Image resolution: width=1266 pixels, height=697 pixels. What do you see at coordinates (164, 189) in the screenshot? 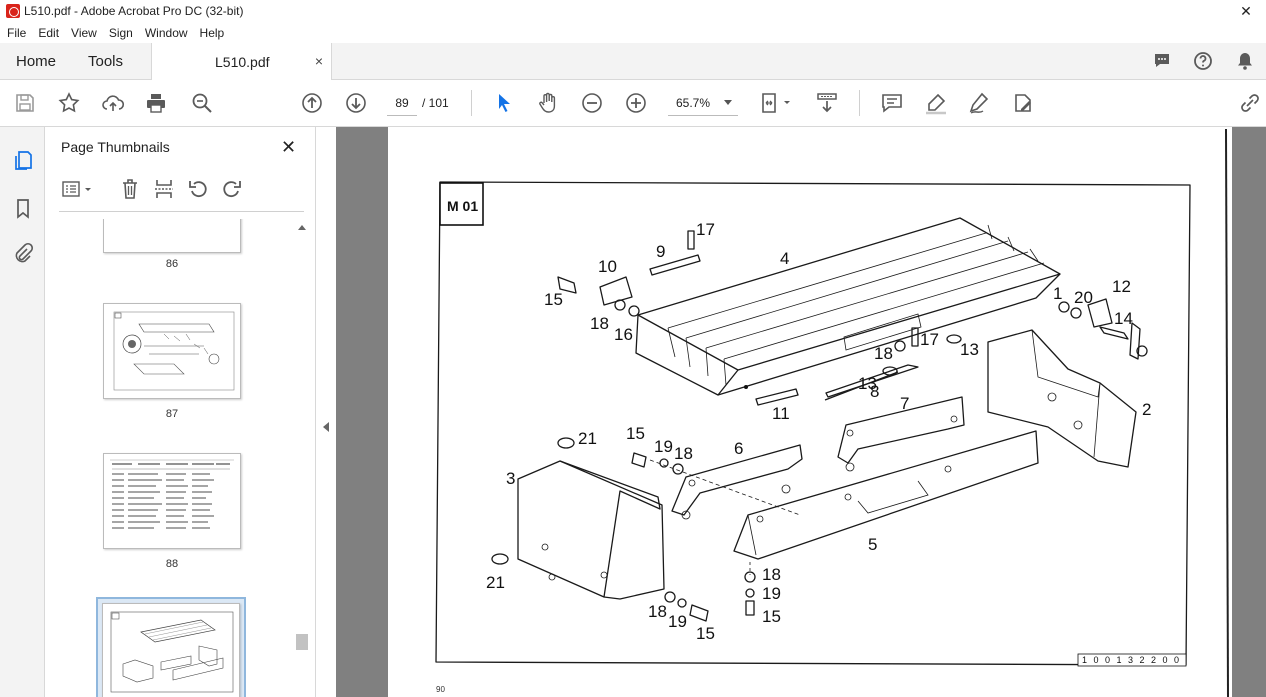
I see `extract-page-icon` at bounding box center [164, 189].